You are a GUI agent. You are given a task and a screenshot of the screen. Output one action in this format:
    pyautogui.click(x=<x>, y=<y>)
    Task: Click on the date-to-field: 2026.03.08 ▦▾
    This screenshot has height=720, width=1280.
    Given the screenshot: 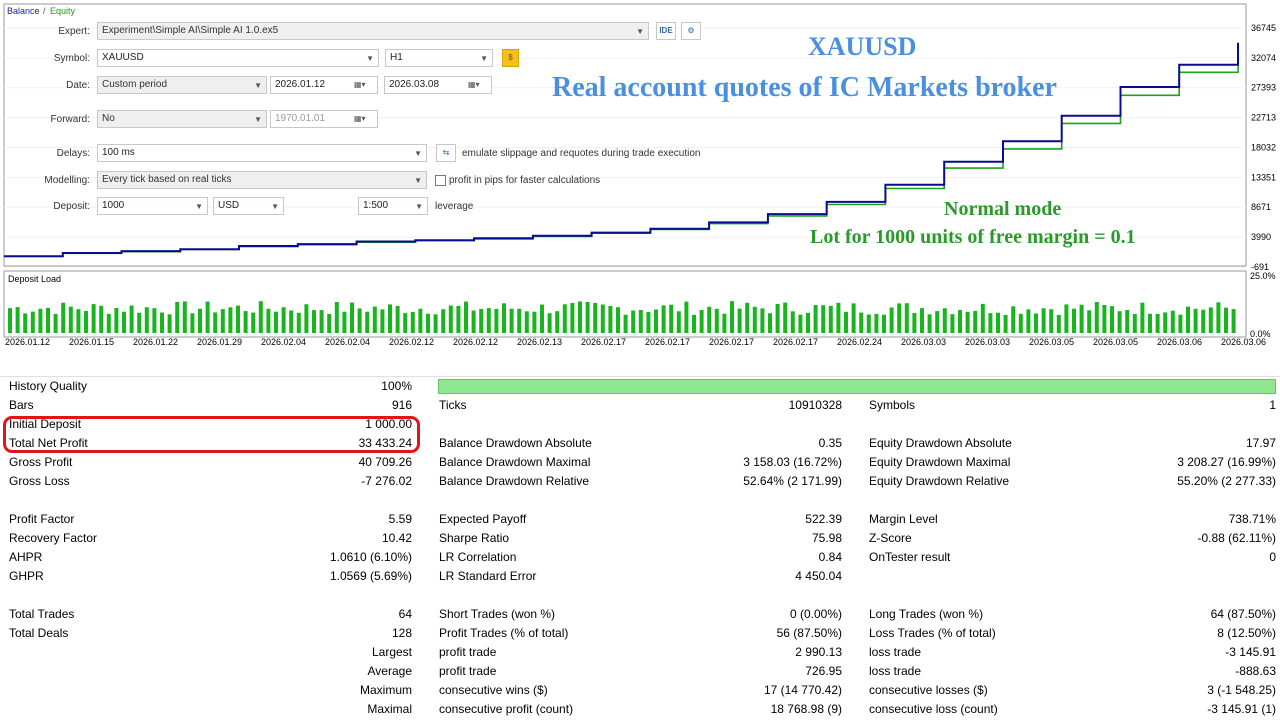 What is the action you would take?
    pyautogui.click(x=438, y=85)
    